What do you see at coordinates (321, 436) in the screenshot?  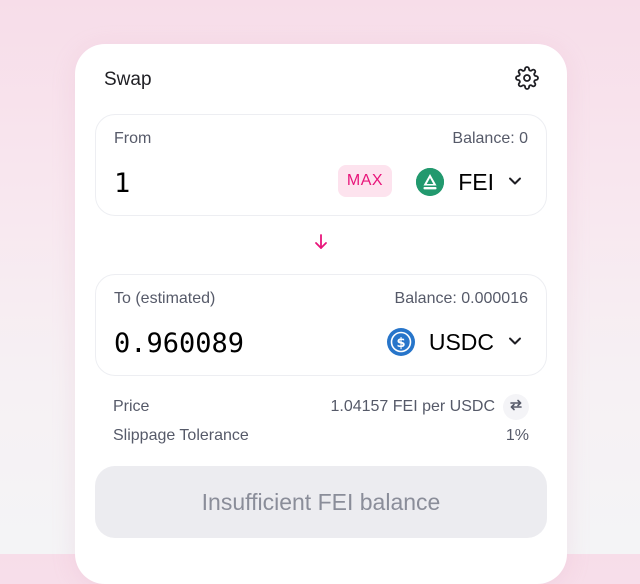 I see `slippage-row: Slippage Tolerance 1%` at bounding box center [321, 436].